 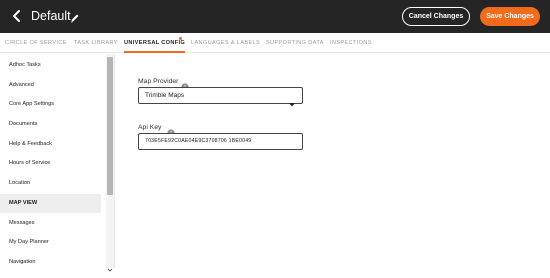 What do you see at coordinates (275, 16) in the screenshot?
I see `top-bar: Default Cancel Changes Save Changes` at bounding box center [275, 16].